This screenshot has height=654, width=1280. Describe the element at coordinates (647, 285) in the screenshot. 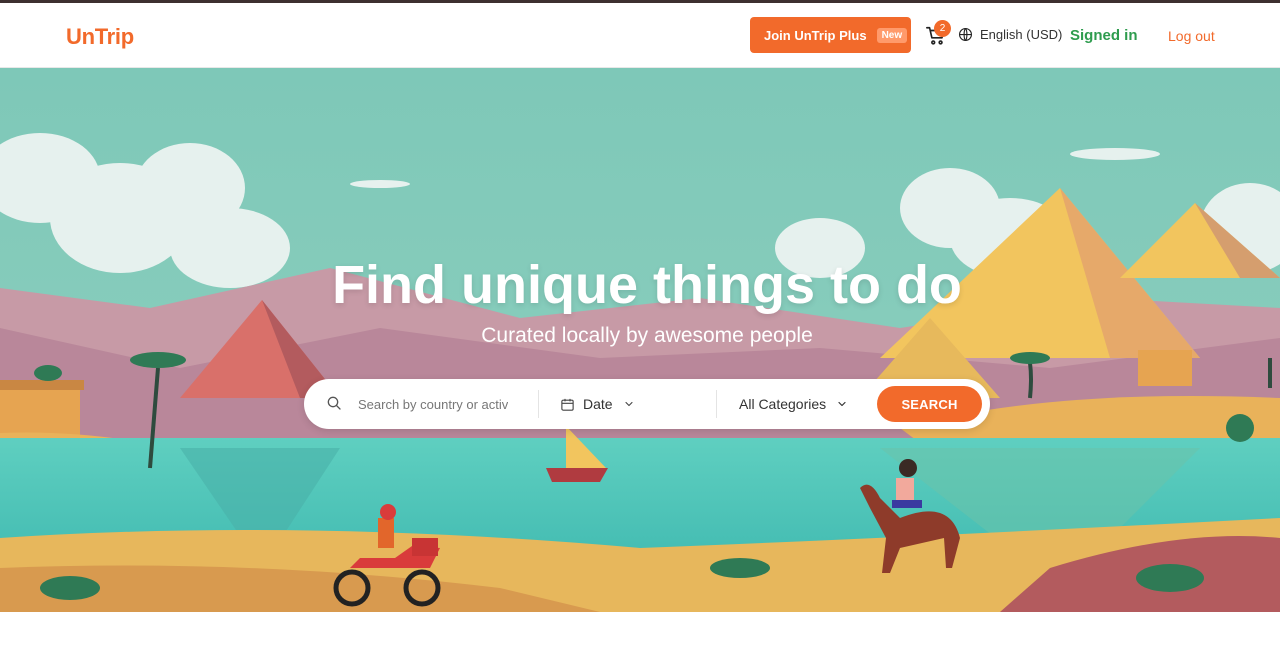

I see `hero-title: Find unique things to do` at that location.